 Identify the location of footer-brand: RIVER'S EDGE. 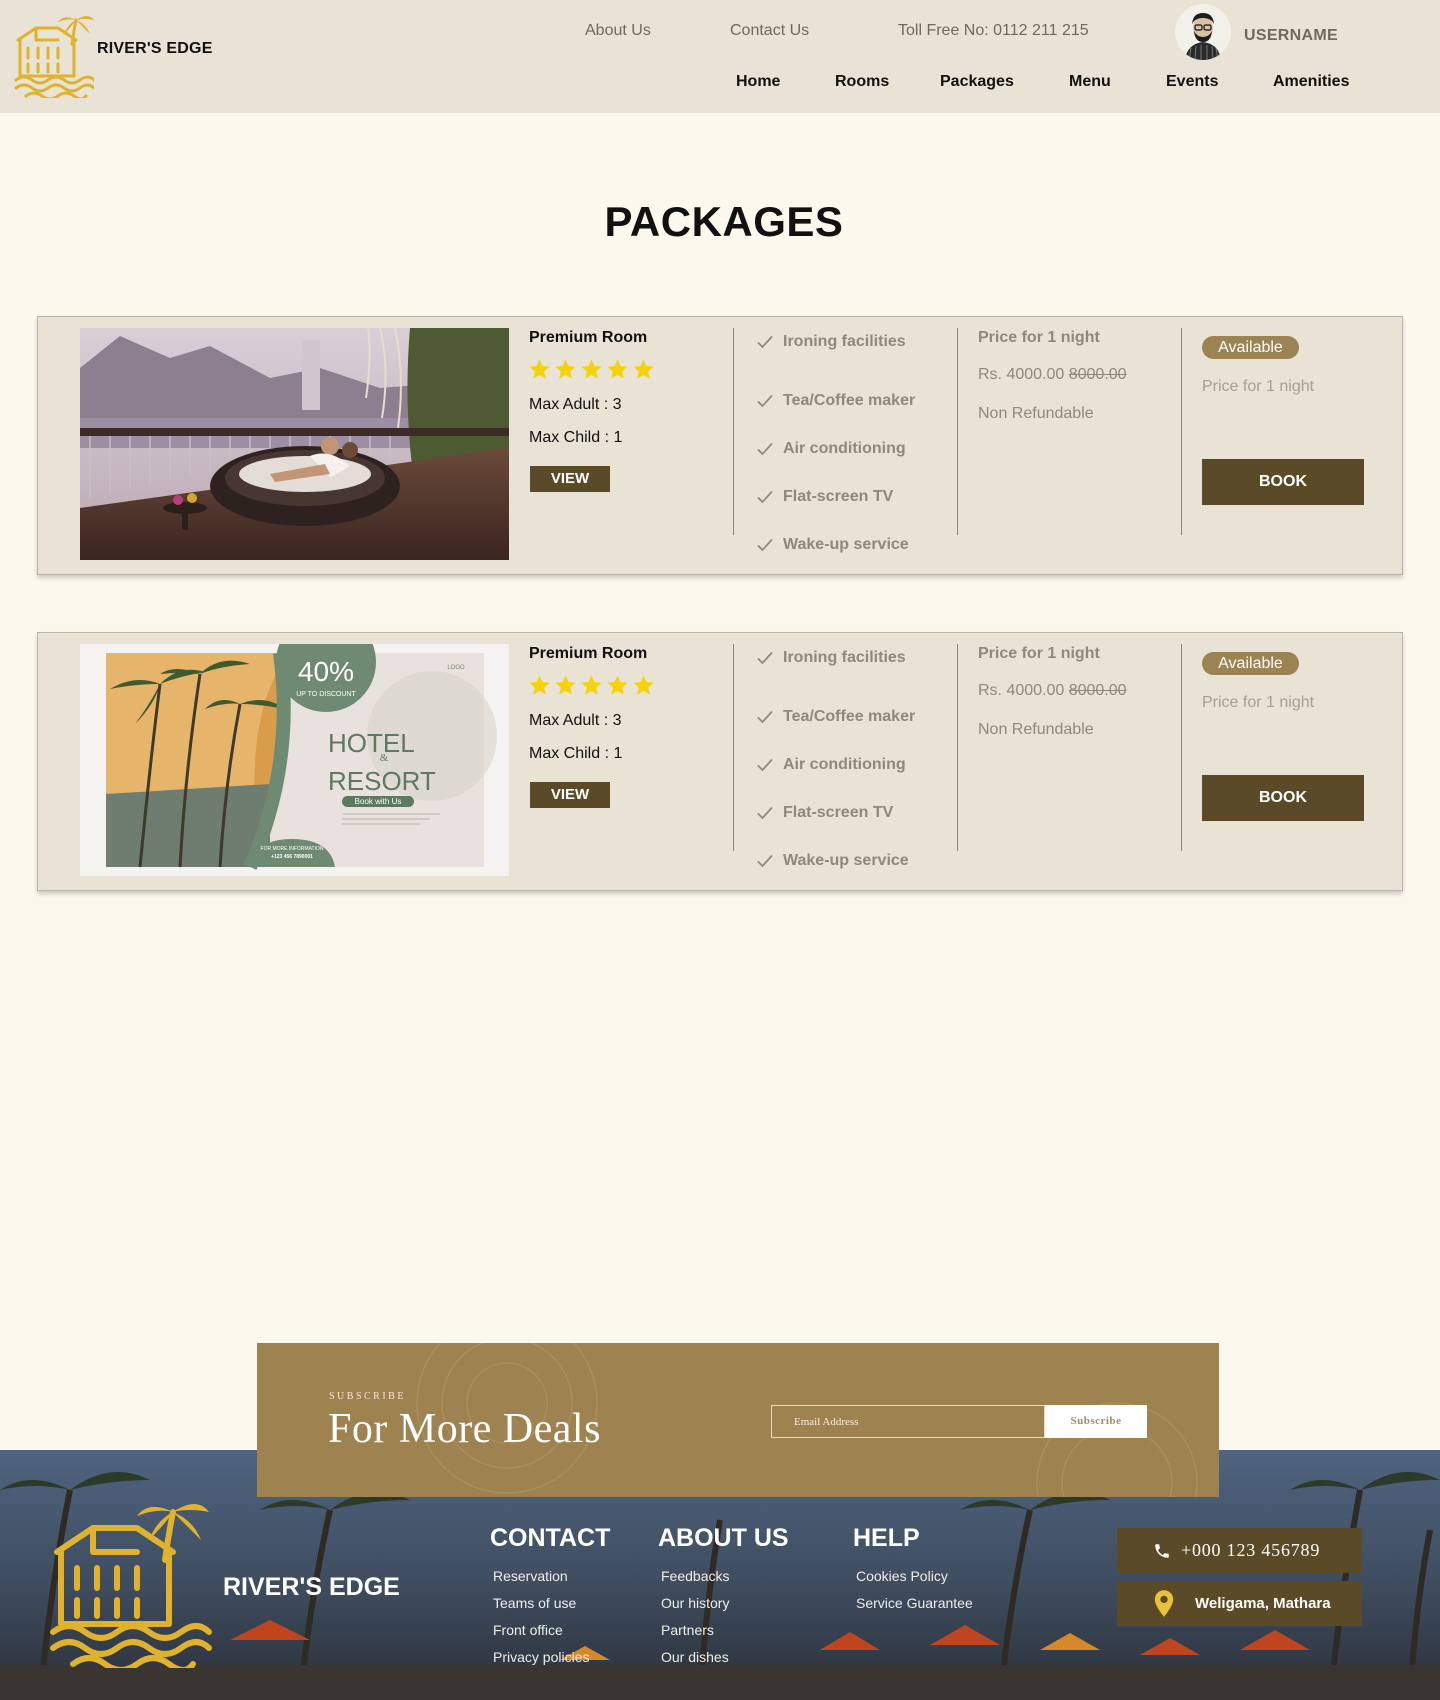
(311, 1587).